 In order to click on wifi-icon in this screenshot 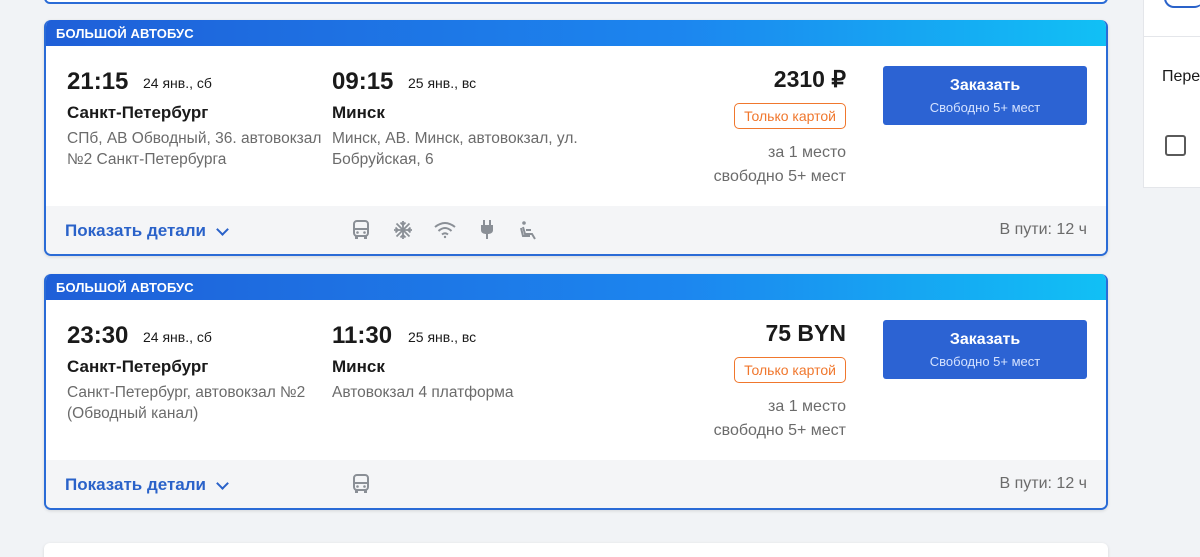, I will do `click(445, 230)`.